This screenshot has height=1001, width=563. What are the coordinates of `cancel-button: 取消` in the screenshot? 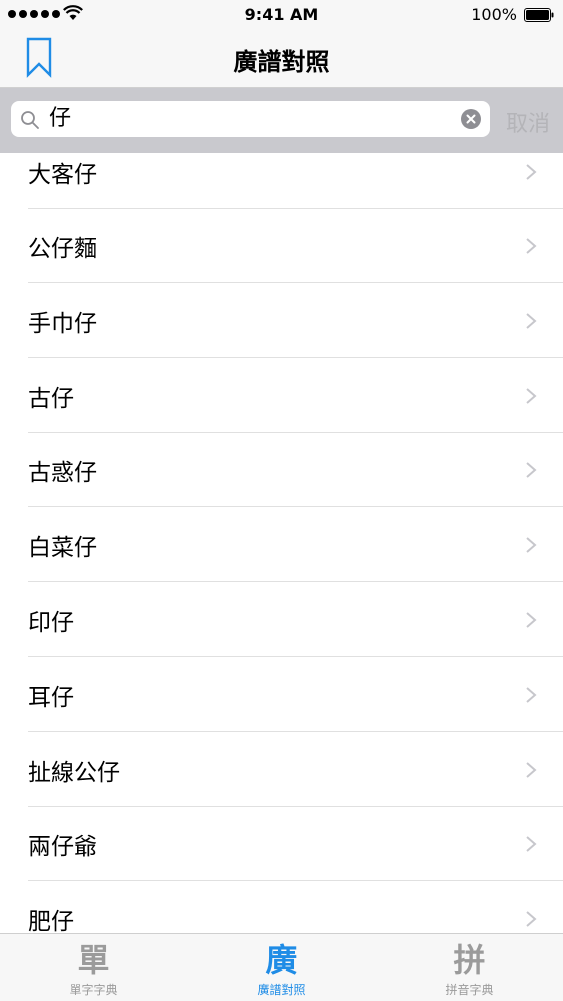 It's located at (528, 122).